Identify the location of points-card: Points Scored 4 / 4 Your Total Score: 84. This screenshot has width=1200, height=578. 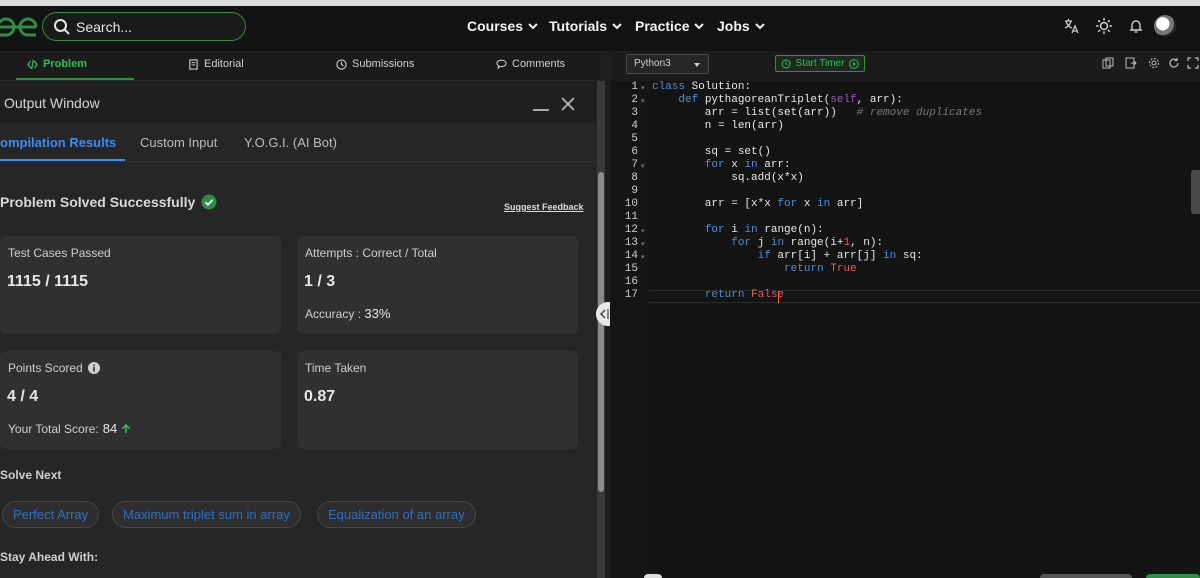
(140, 400).